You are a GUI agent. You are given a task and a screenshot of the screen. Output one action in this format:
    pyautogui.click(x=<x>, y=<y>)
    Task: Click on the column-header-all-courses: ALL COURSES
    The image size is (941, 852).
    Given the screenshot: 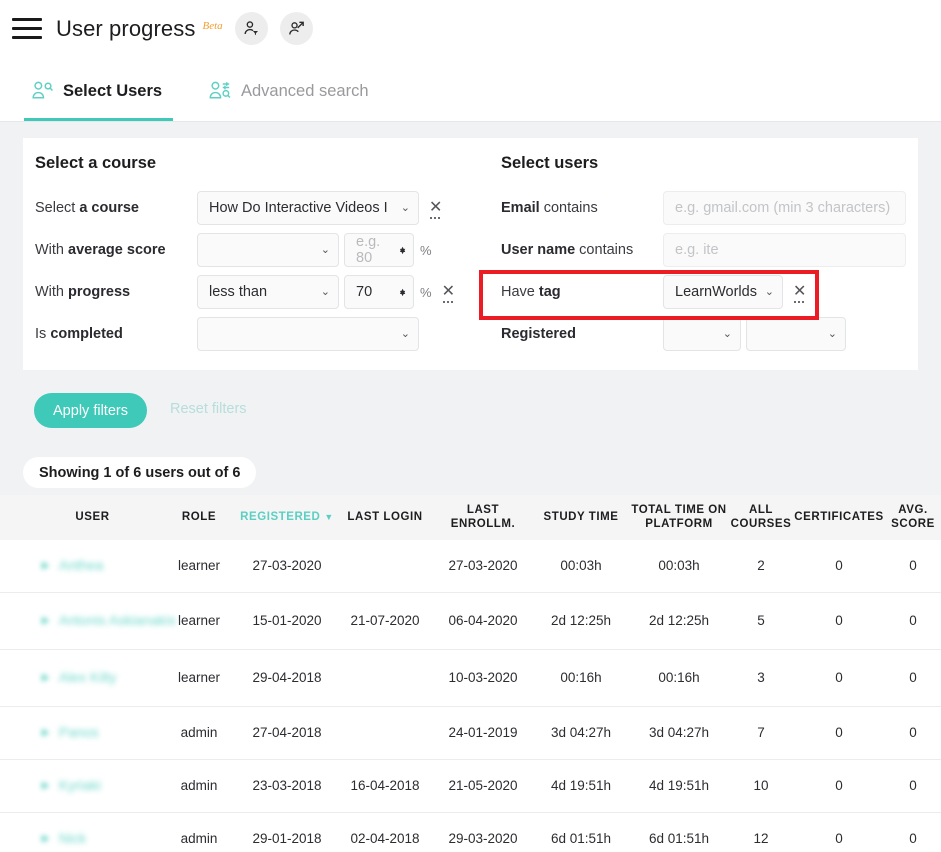 What is the action you would take?
    pyautogui.click(x=761, y=517)
    